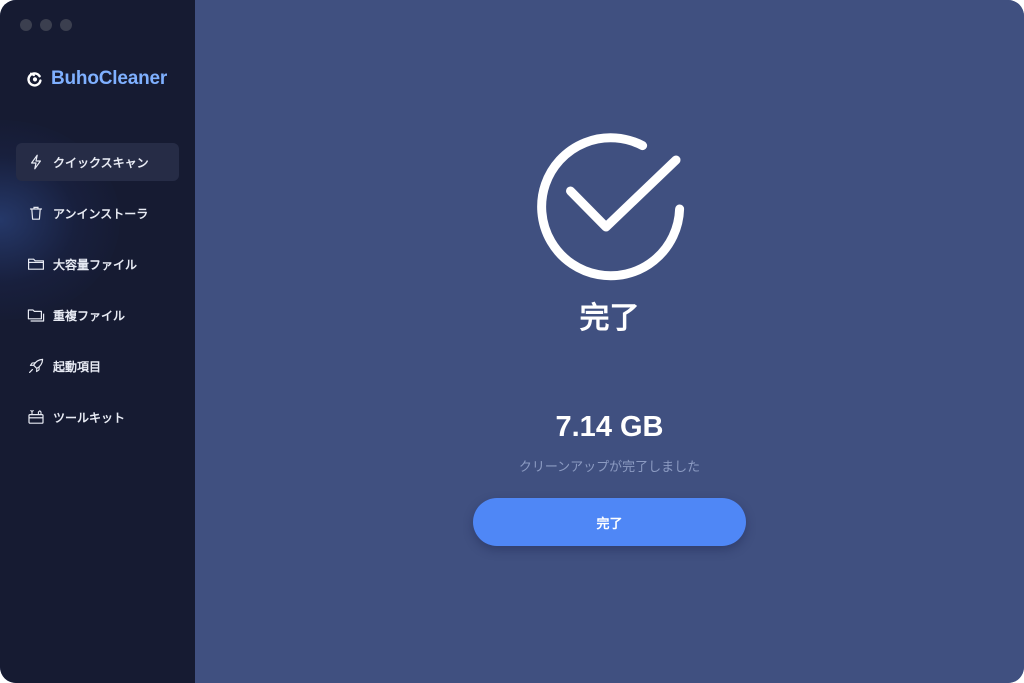  What do you see at coordinates (36, 162) in the screenshot?
I see `lightning-bolt-icon` at bounding box center [36, 162].